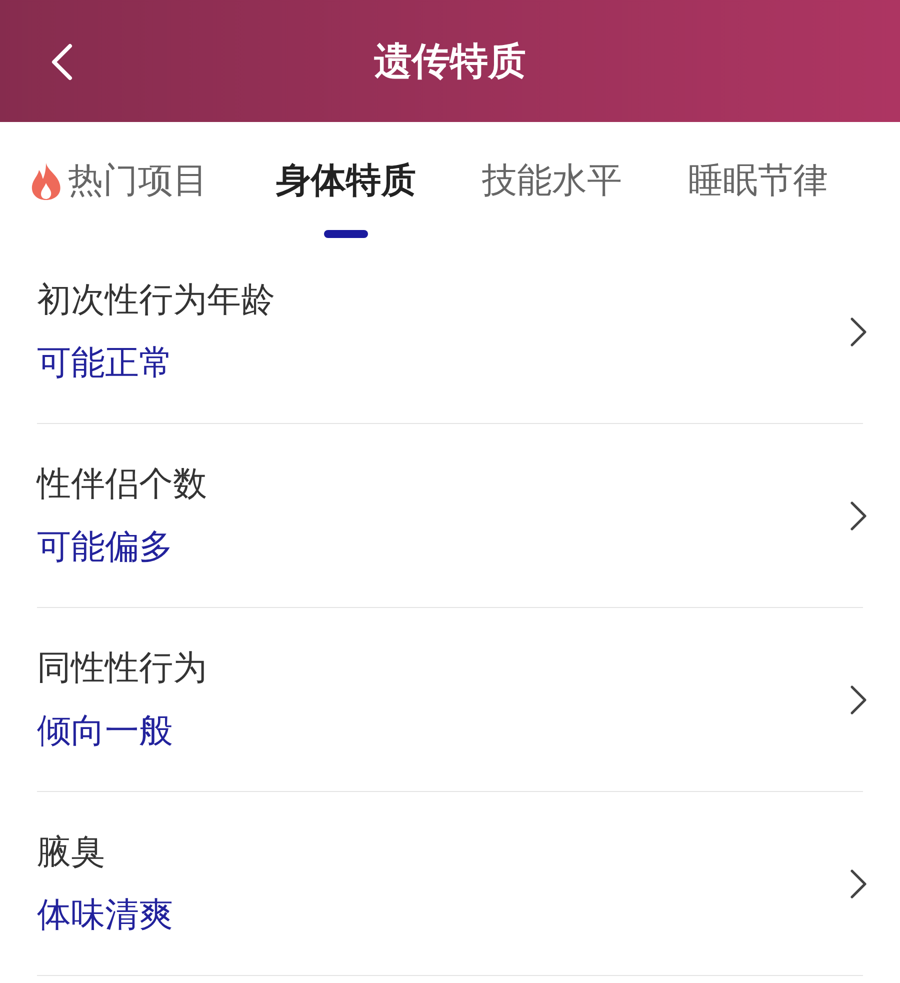 Image resolution: width=900 pixels, height=983 pixels. Describe the element at coordinates (105, 731) in the screenshot. I see `item-value: 倾向一般` at that location.